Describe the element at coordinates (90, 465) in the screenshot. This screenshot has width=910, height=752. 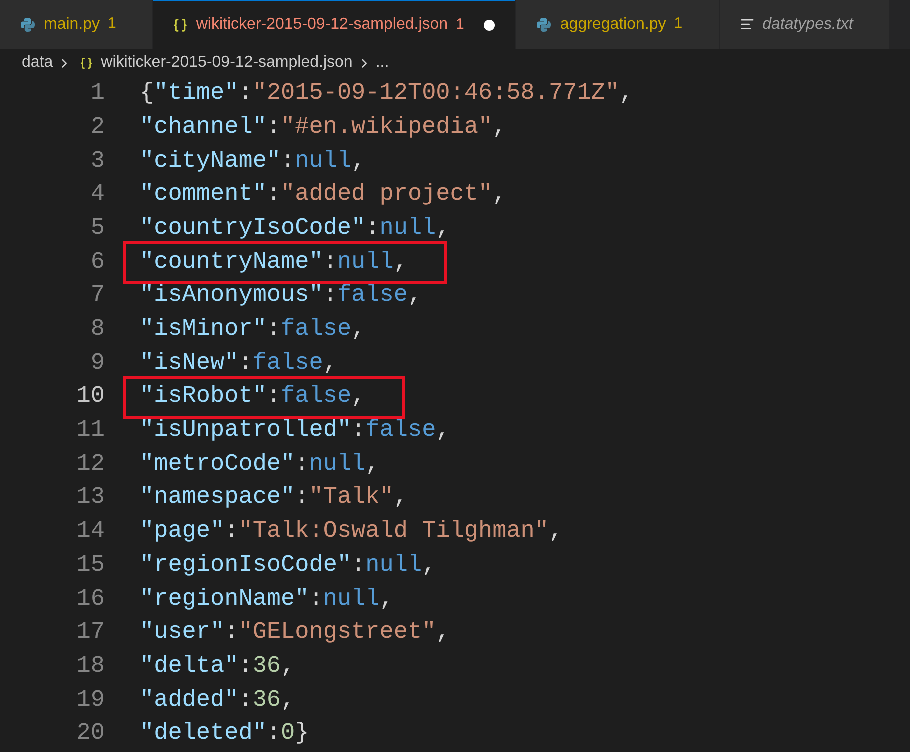
I see `line-number: 12` at that location.